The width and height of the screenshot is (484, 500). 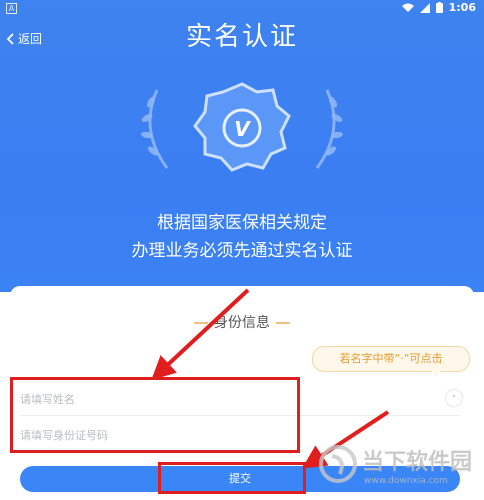 What do you see at coordinates (407, 7) in the screenshot?
I see `wifi-icon` at bounding box center [407, 7].